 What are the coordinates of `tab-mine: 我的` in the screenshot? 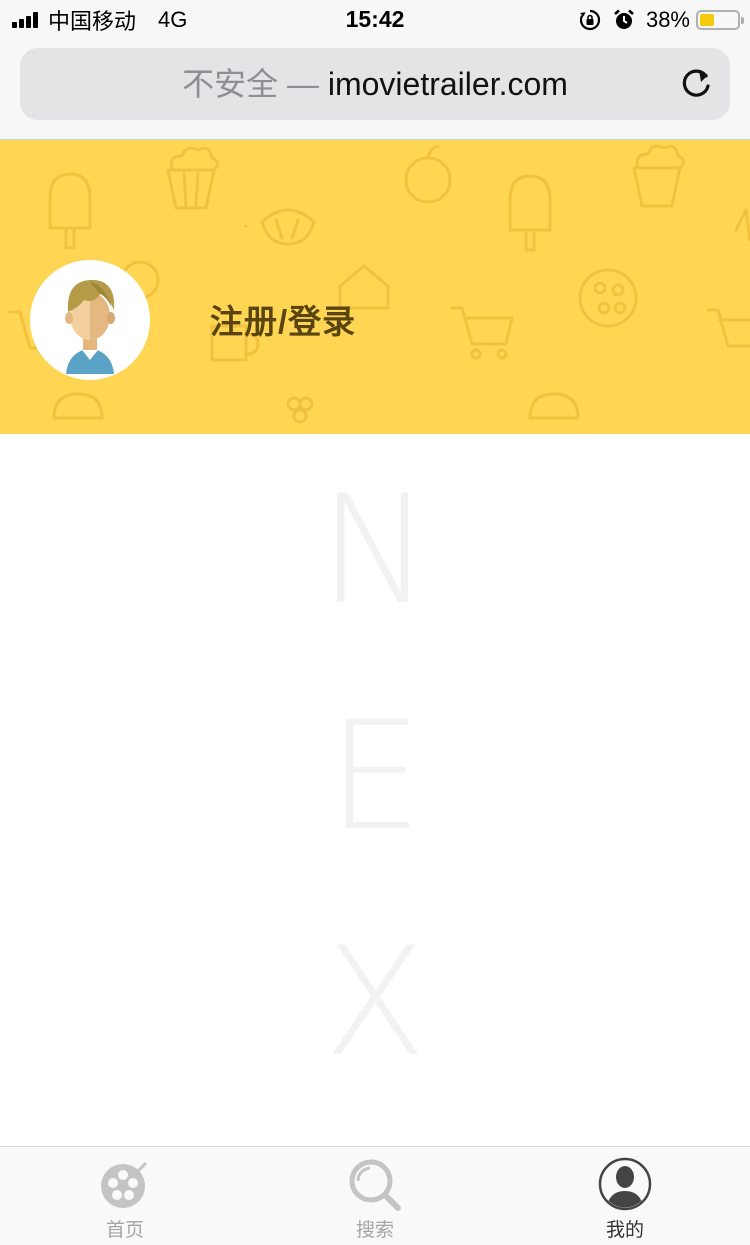 It's located at (625, 1196).